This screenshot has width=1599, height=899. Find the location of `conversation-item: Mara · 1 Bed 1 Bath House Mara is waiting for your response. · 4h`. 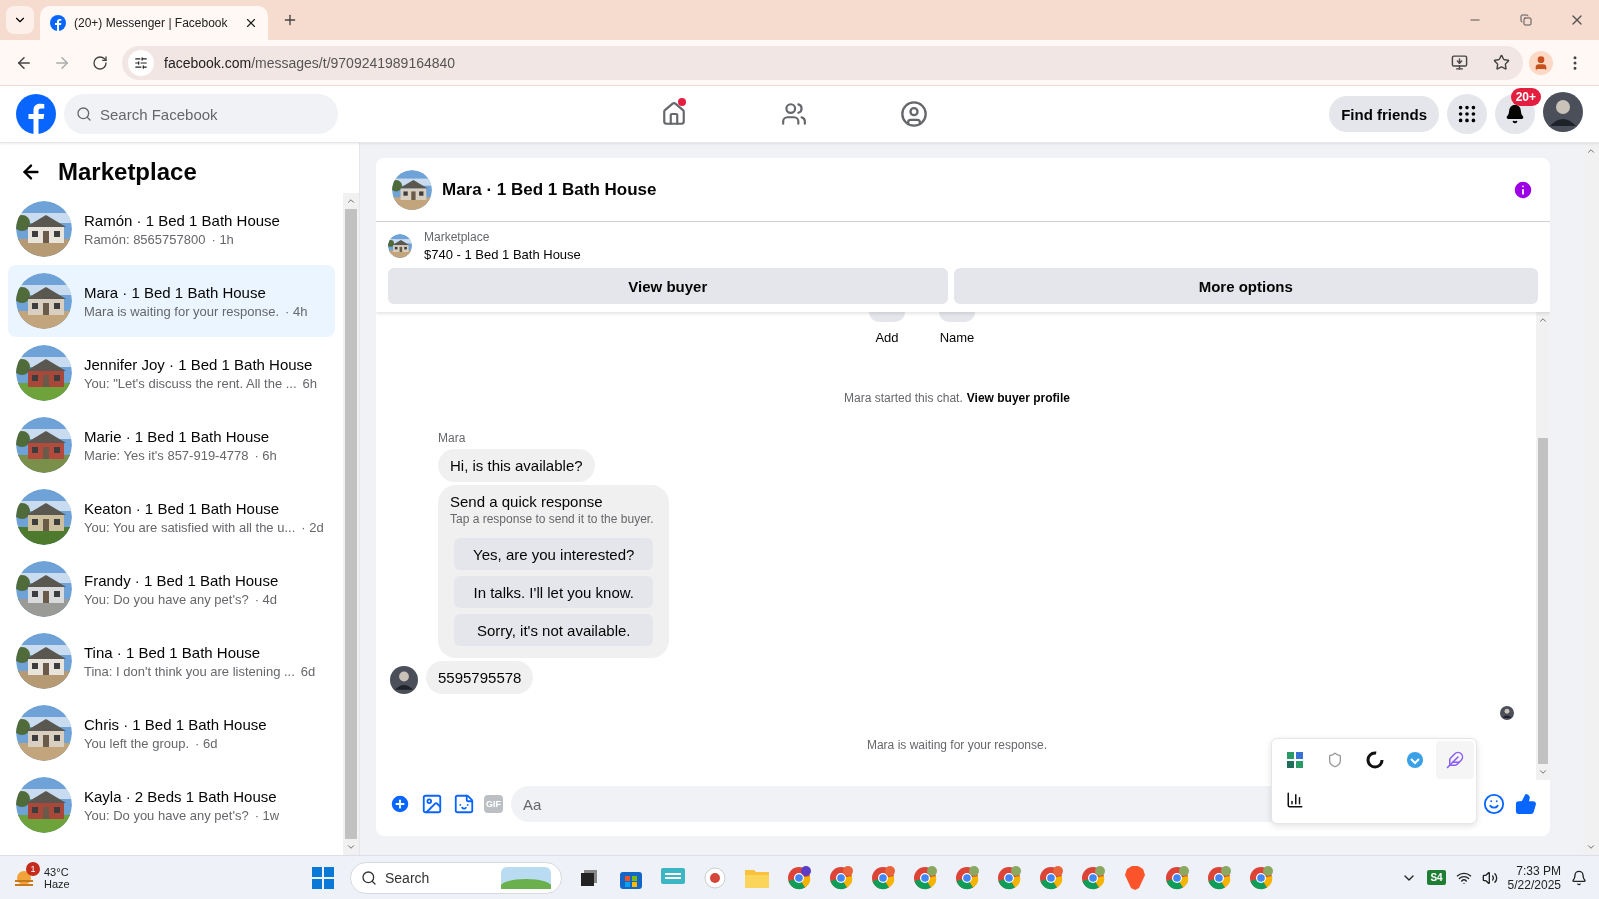

conversation-item: Mara · 1 Bed 1 Bath House Mara is waiting for your response. · 4h is located at coordinates (171, 301).